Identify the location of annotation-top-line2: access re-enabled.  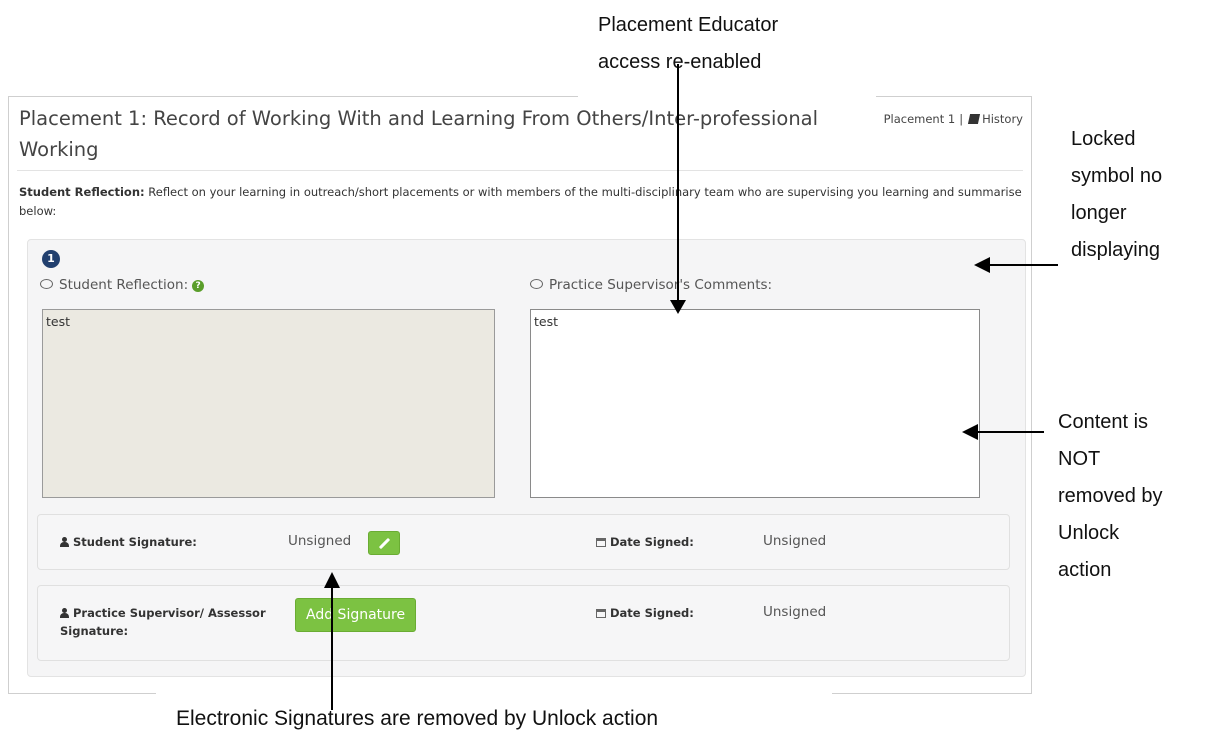
(680, 62).